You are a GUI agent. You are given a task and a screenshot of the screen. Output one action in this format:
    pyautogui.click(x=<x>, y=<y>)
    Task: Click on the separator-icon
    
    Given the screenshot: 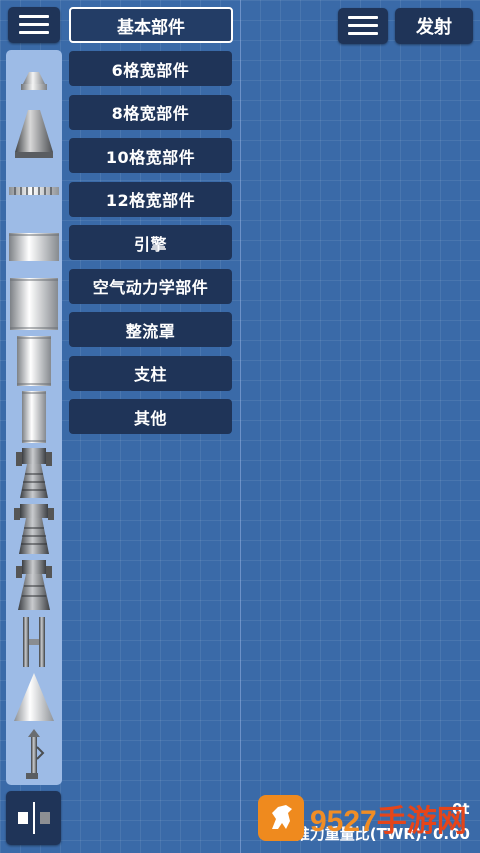 What is the action you would take?
    pyautogui.click(x=34, y=191)
    